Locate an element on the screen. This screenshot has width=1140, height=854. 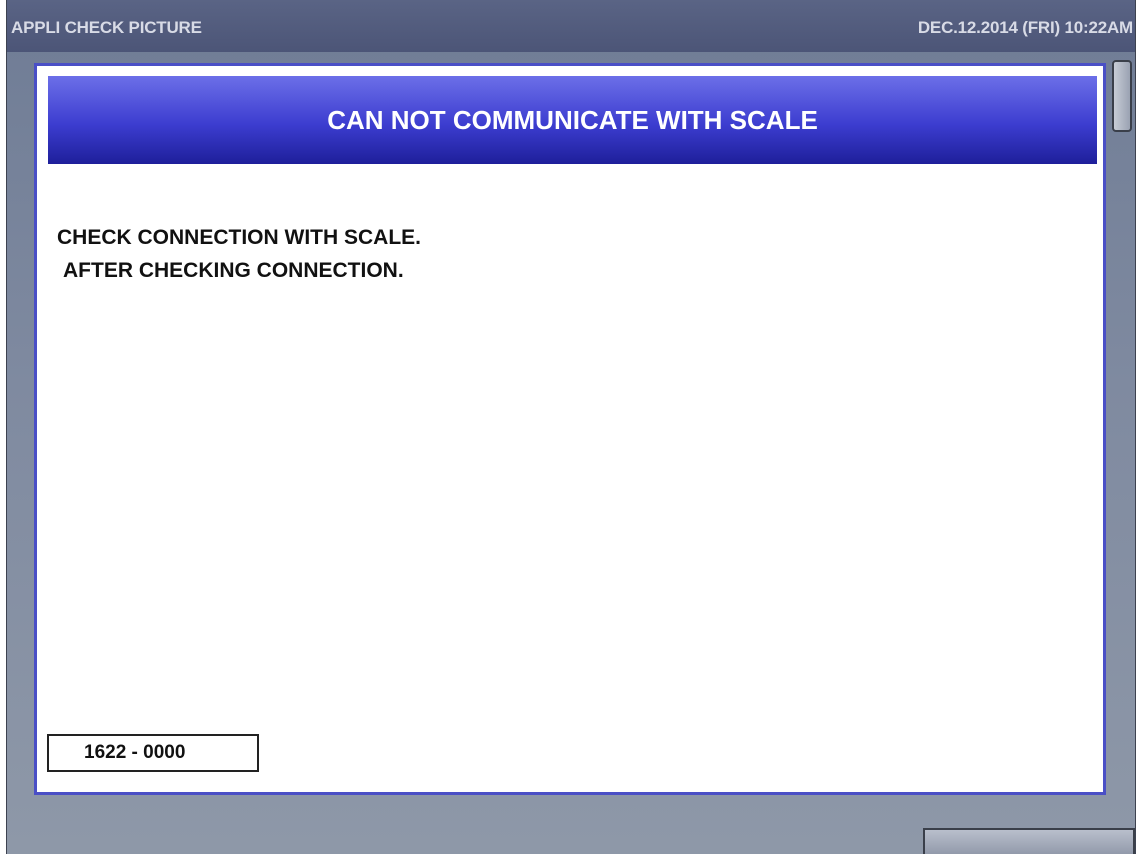
message-line-1: CHECK CONNECTION WITH SCALE. is located at coordinates (239, 237).